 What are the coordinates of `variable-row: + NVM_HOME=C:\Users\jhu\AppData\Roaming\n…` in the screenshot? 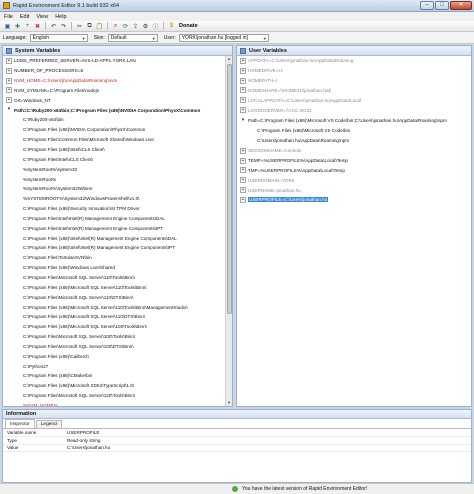 It's located at (117, 81).